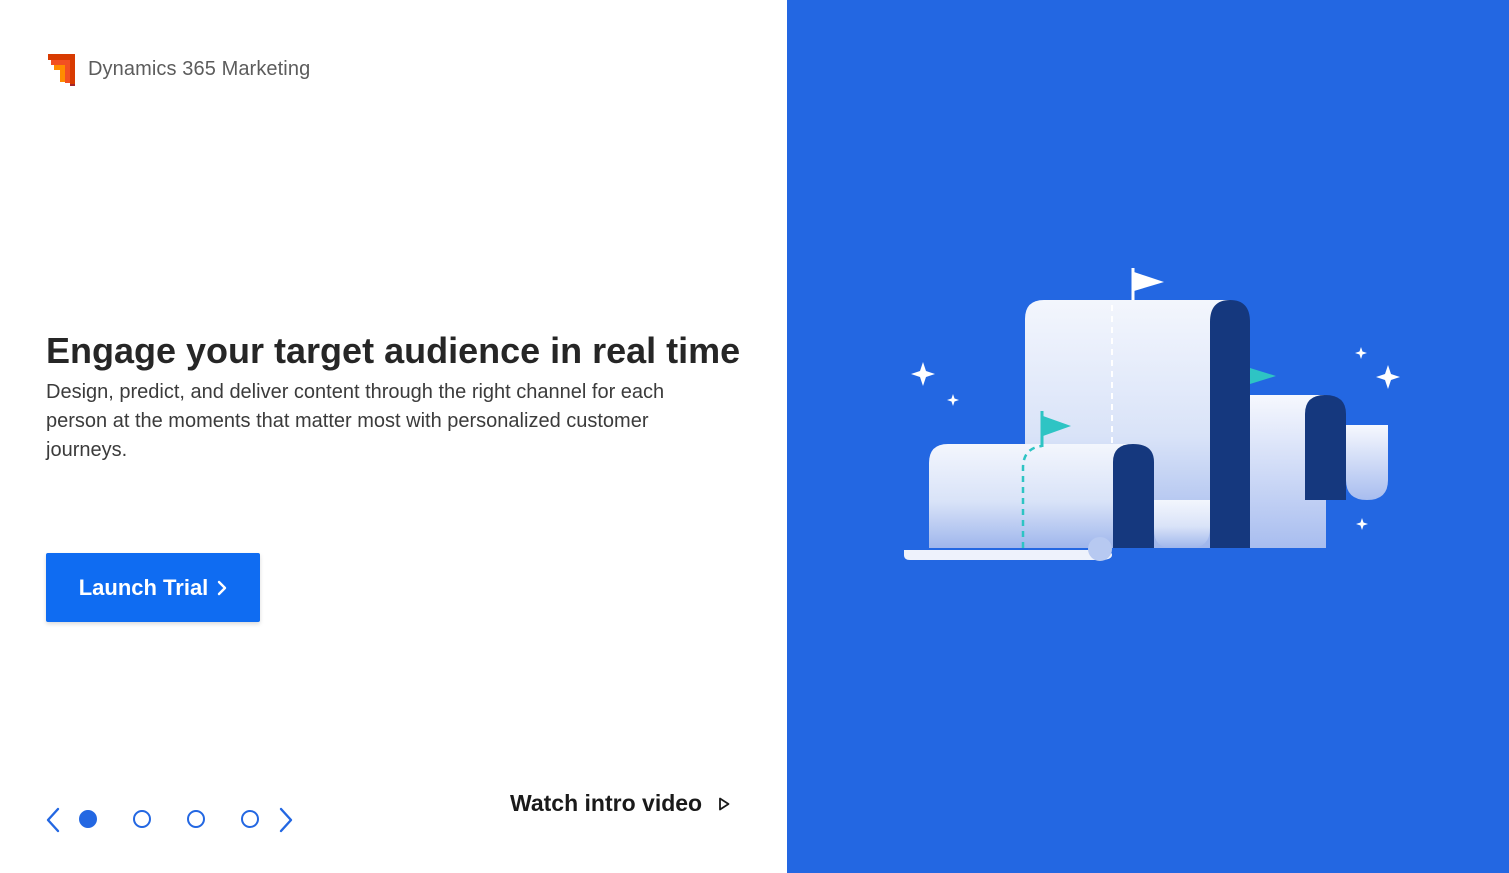  I want to click on brand-header: Dynamics 365 Marketing, so click(178, 69).